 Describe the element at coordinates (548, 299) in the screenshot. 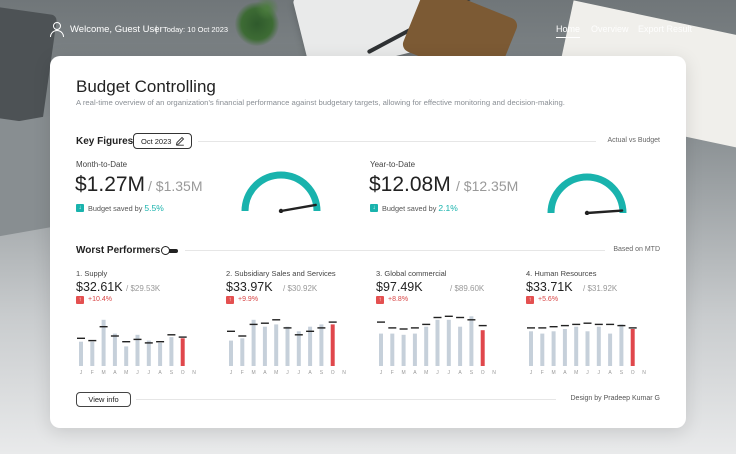

I see `performer-variance: +5.6%` at that location.